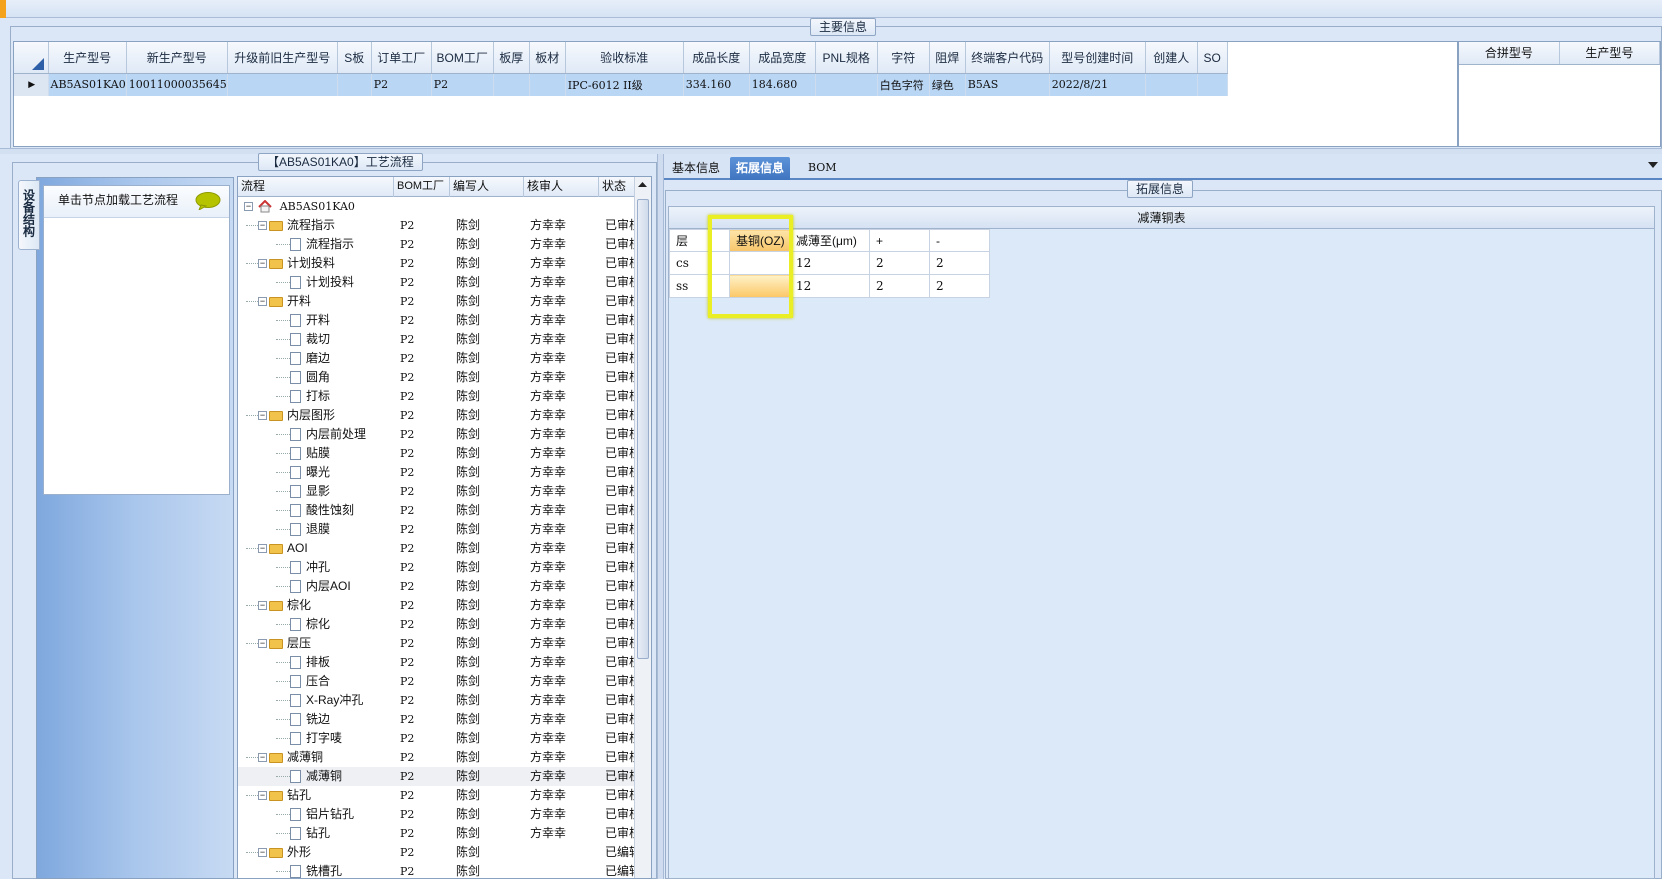  What do you see at coordinates (303, 624) in the screenshot?
I see `tree-node: 棕化` at bounding box center [303, 624].